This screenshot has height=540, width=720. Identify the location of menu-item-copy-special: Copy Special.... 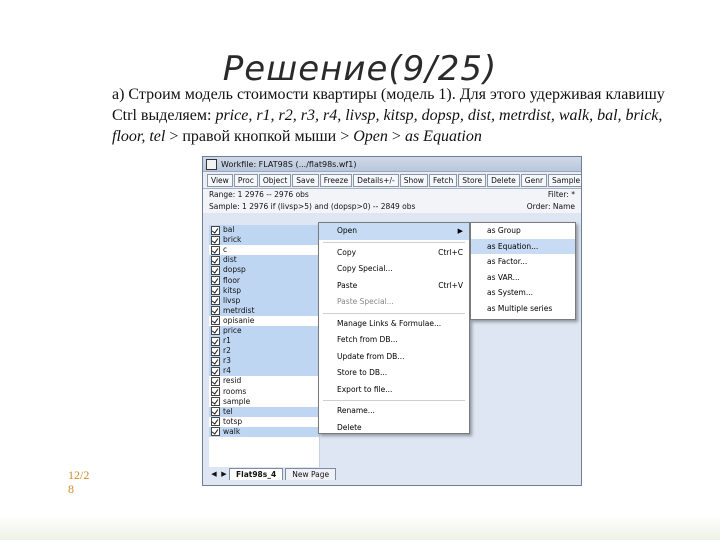
(394, 269).